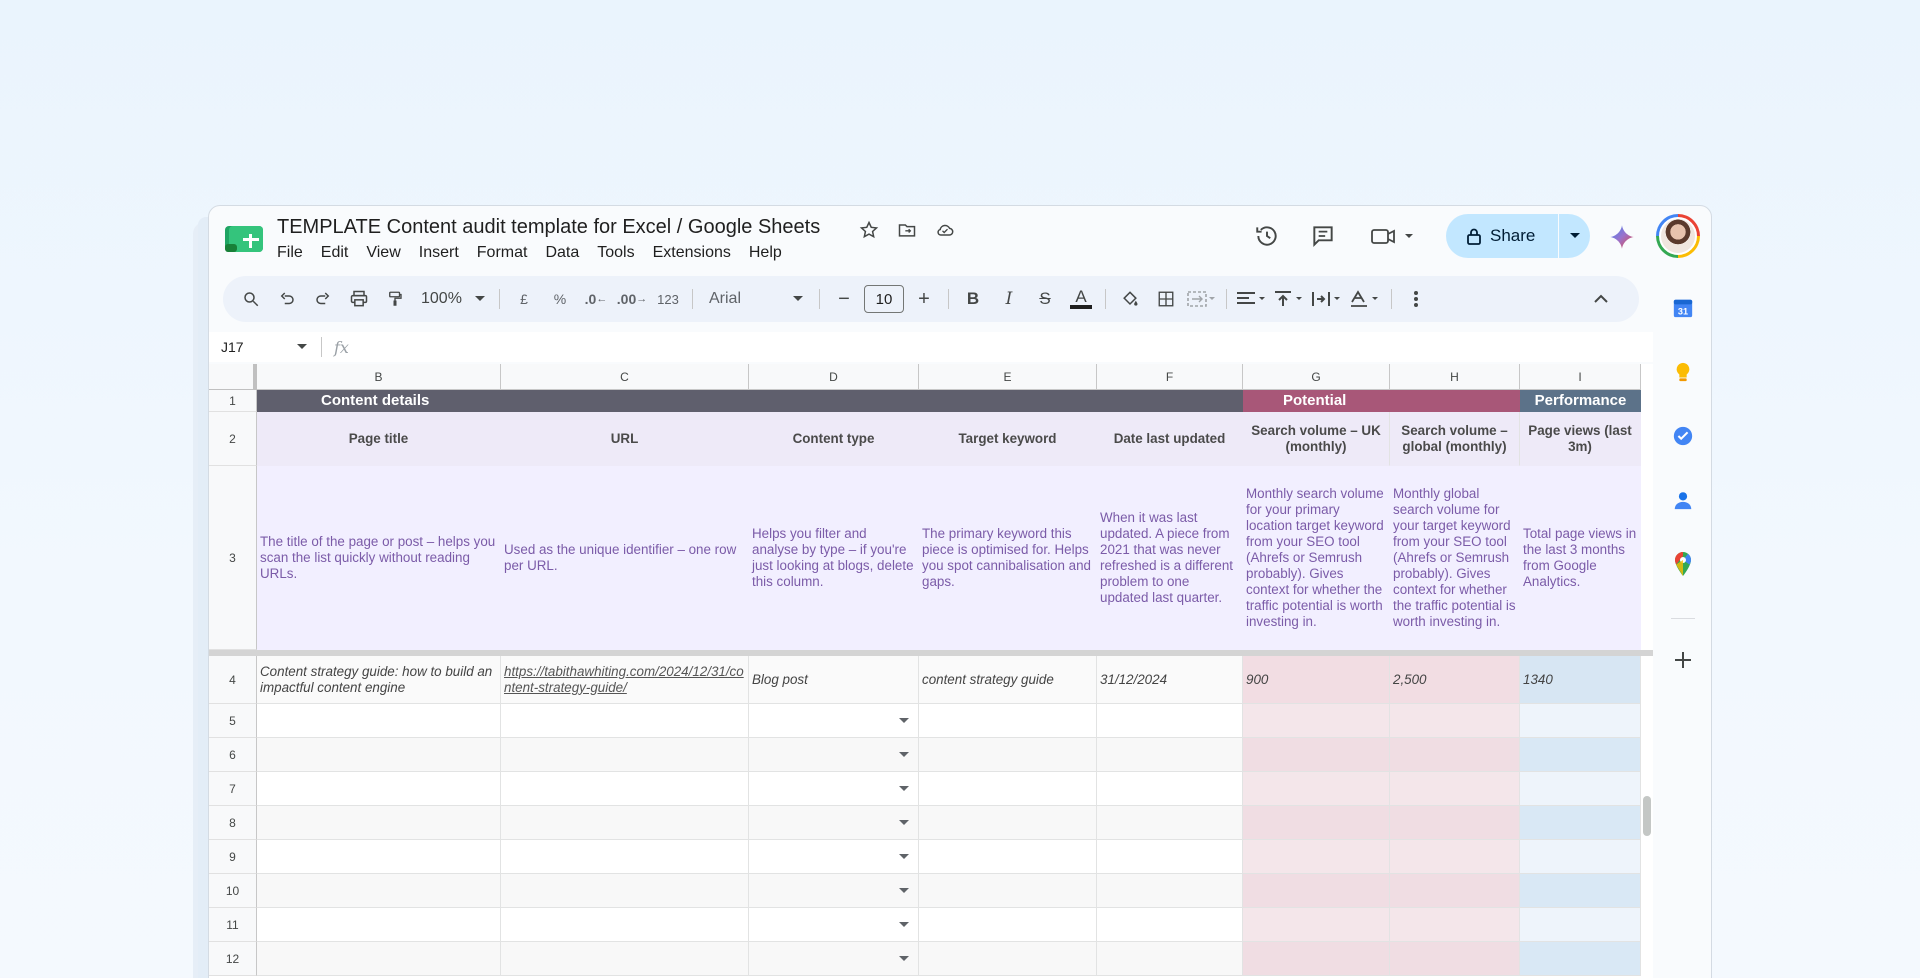  What do you see at coordinates (562, 253) in the screenshot?
I see `menu-data: Data` at bounding box center [562, 253].